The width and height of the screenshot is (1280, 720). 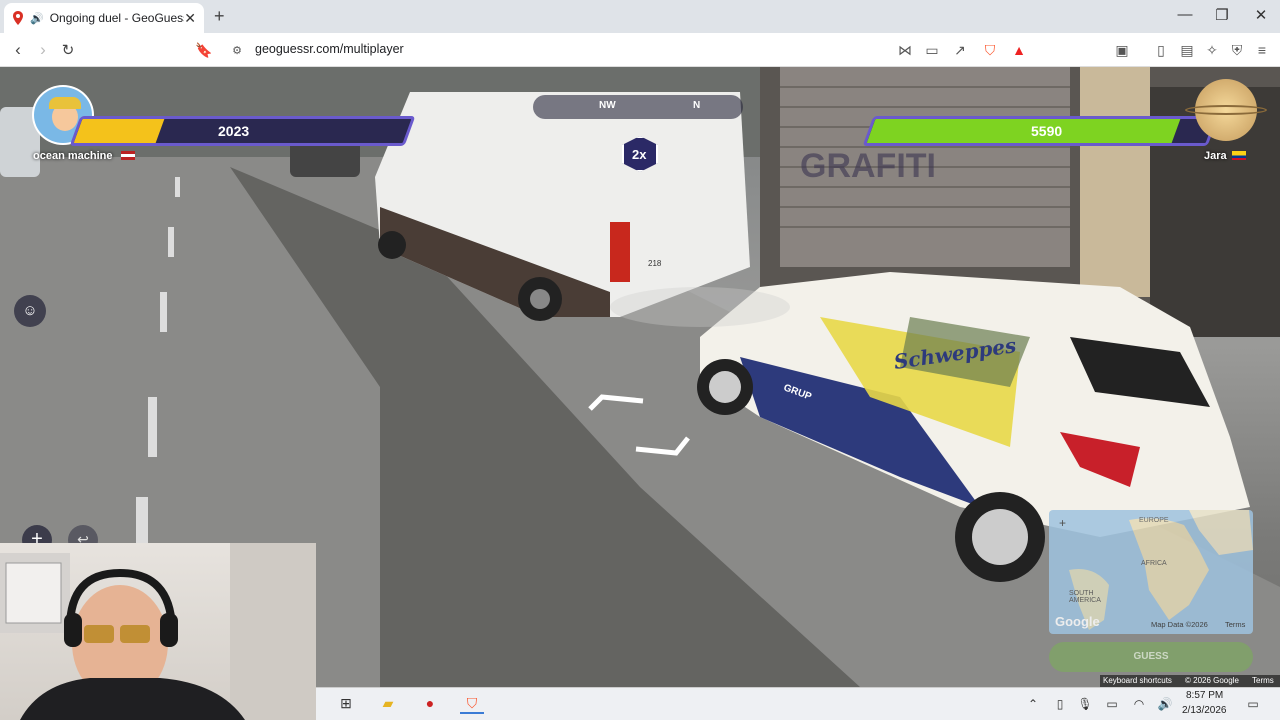 What do you see at coordinates (37, 18) in the screenshot?
I see `speaker-icon: 🔊` at bounding box center [37, 18].